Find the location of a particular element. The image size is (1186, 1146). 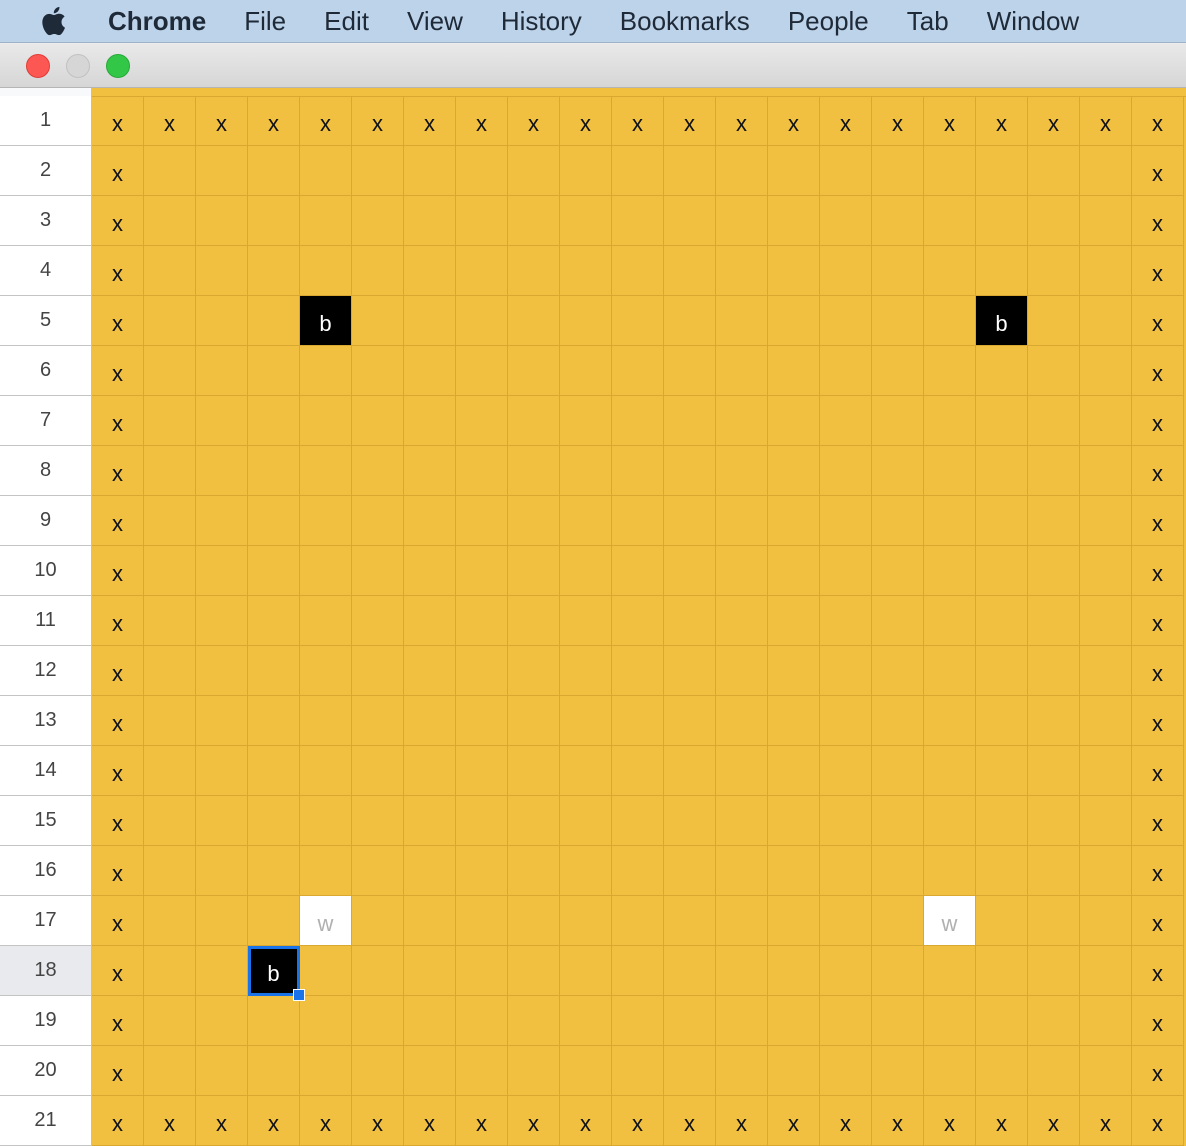

cell-r14-c20 is located at coordinates (1106, 771).